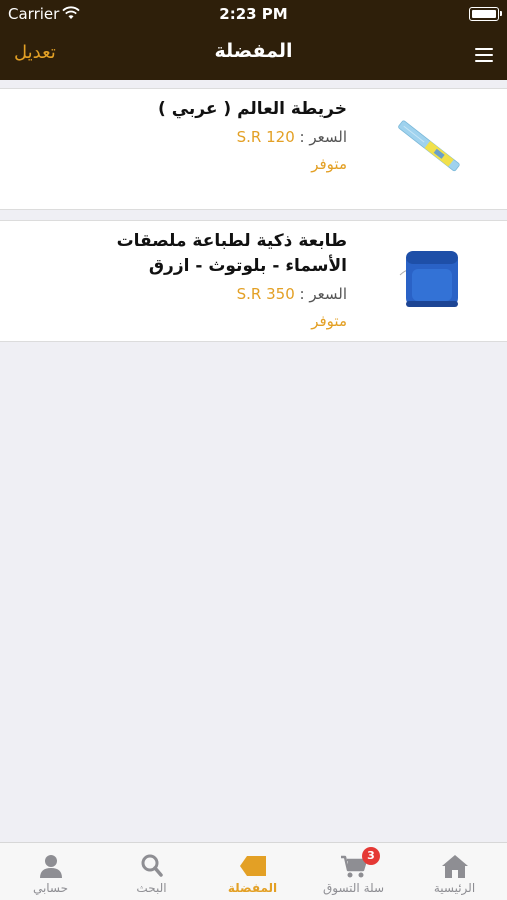 This screenshot has height=900, width=507. I want to click on tab-cart: 3 سلة التسوق, so click(353, 871).